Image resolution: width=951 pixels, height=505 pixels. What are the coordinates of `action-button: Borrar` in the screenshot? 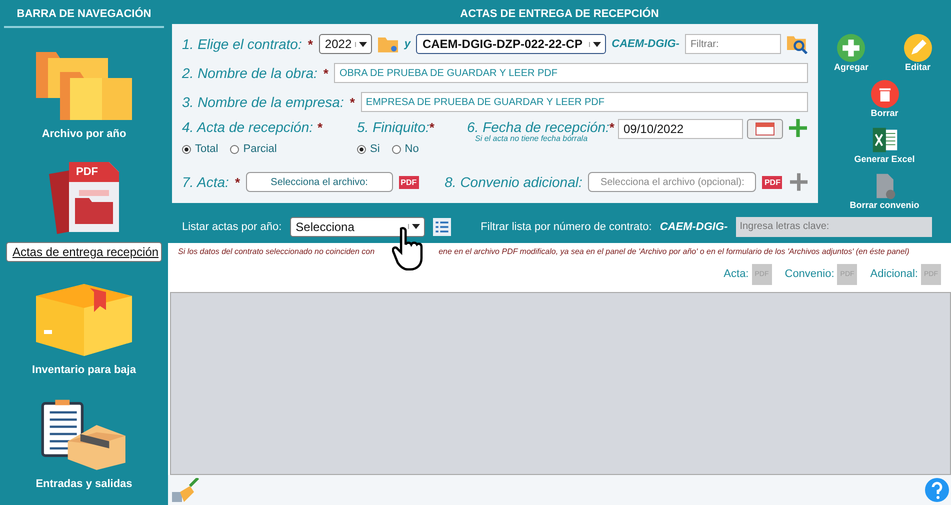 It's located at (884, 99).